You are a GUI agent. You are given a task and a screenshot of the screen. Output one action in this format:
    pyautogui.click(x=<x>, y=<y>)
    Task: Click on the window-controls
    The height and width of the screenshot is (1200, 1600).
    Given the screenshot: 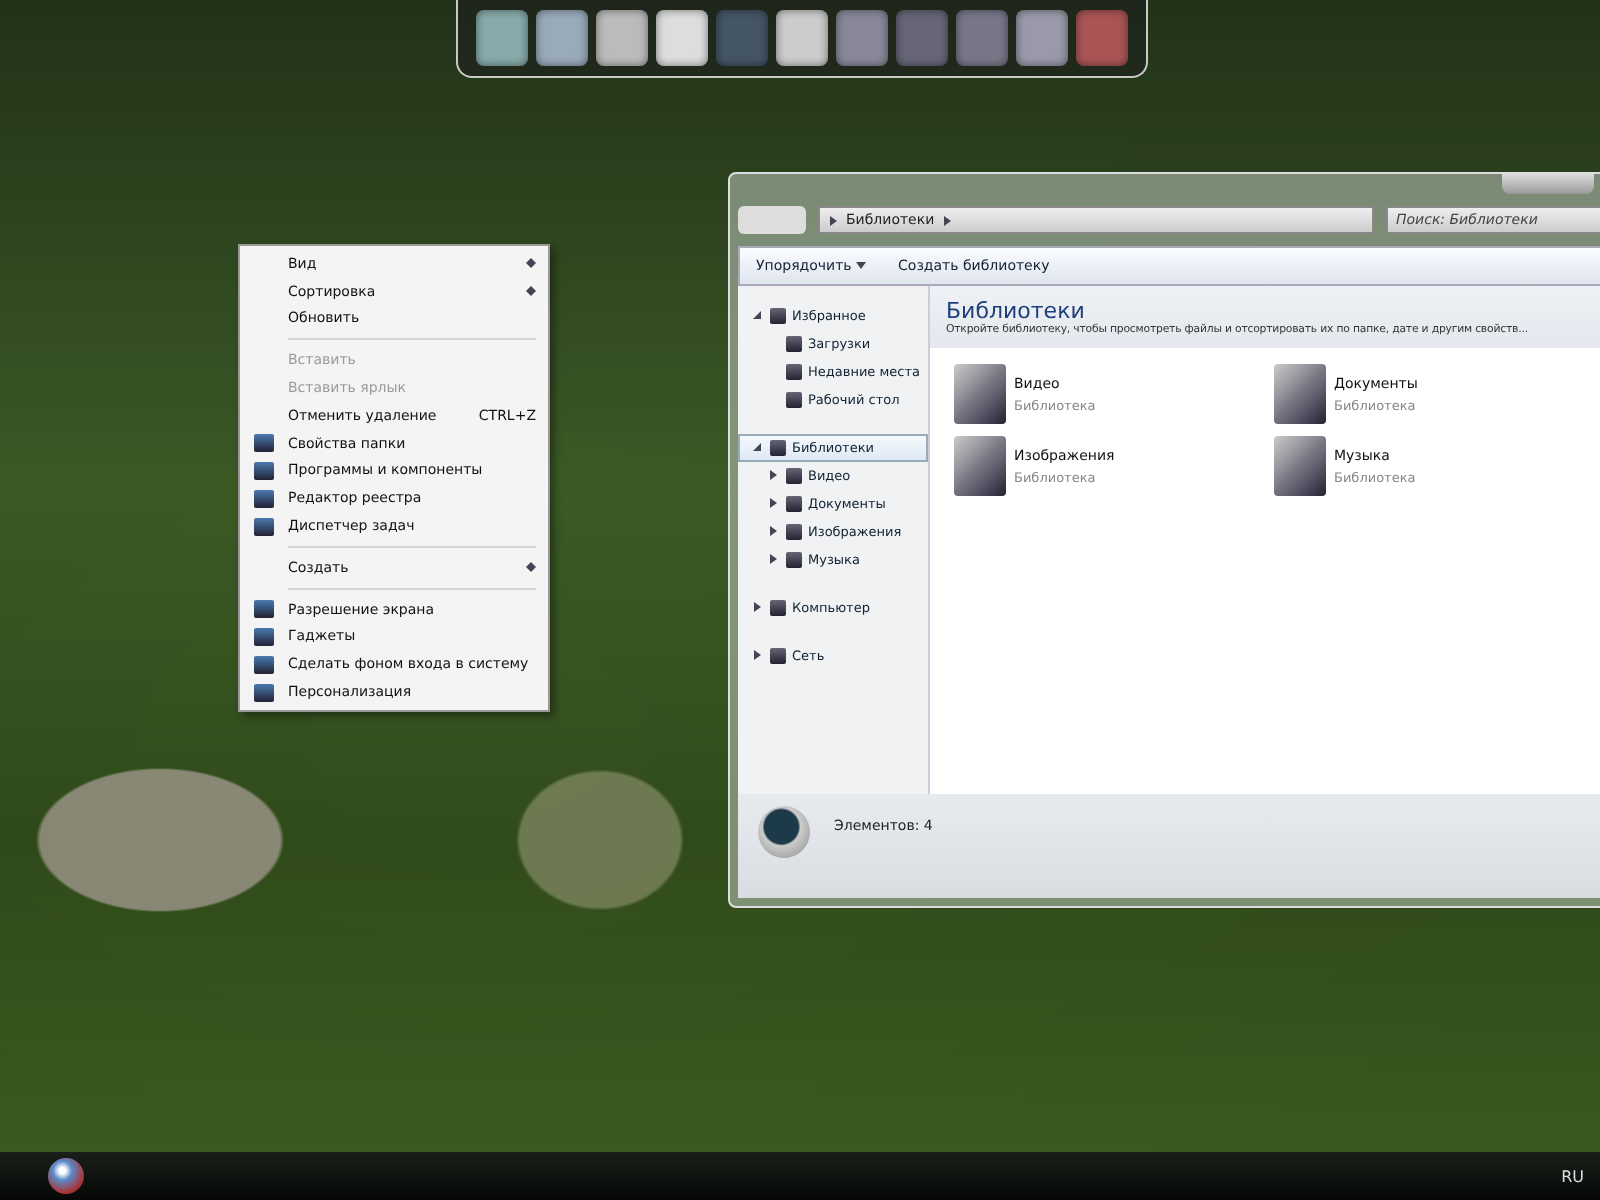 What is the action you would take?
    pyautogui.click(x=1548, y=184)
    